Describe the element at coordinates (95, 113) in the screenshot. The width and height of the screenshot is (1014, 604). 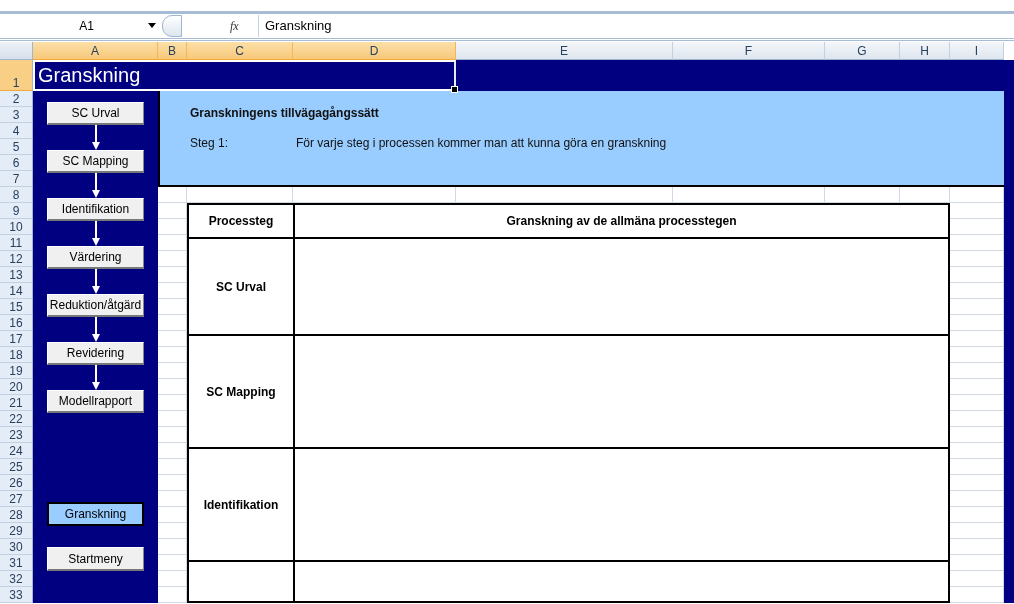
I see `step-button: SC Urval` at that location.